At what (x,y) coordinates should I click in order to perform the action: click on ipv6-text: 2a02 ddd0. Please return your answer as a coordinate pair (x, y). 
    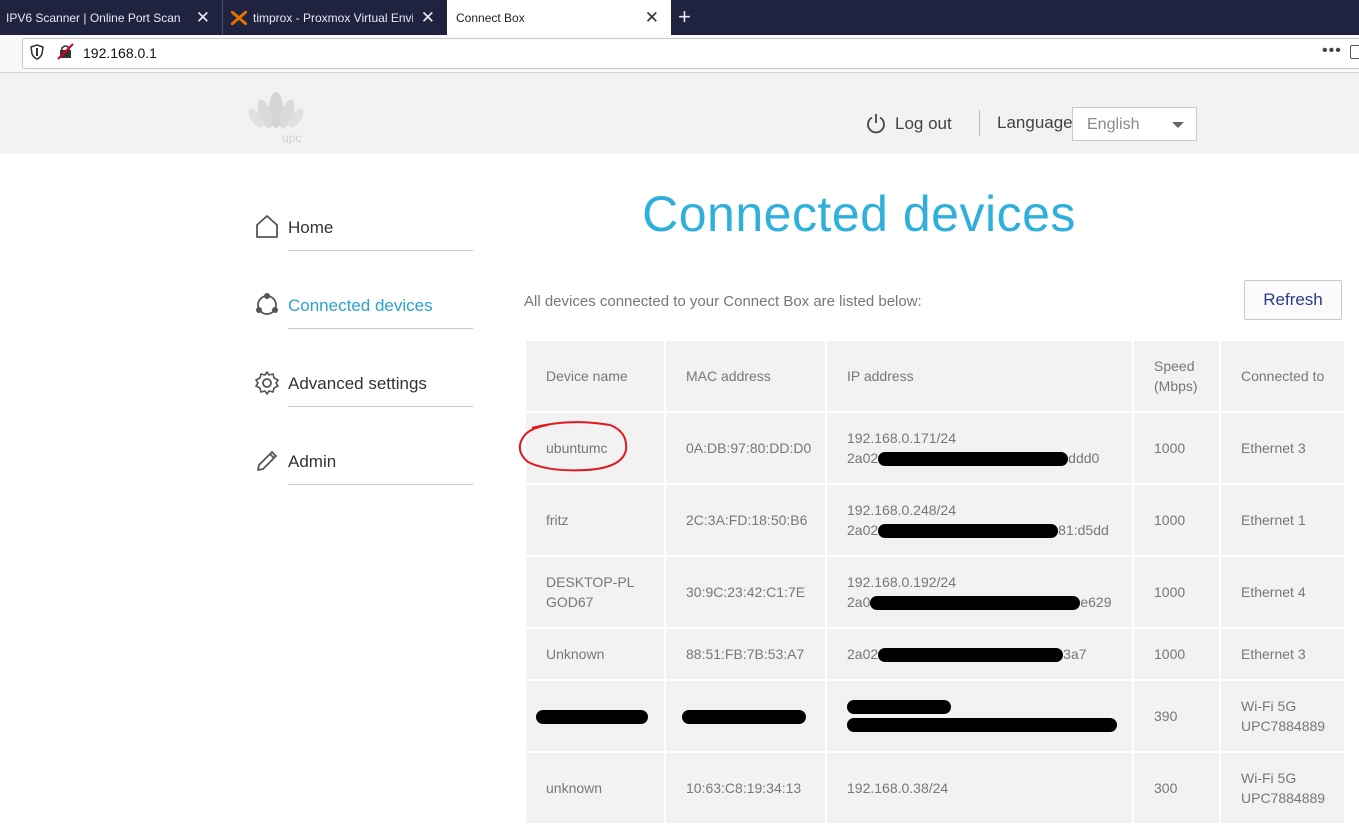
    Looking at the image, I should click on (989, 458).